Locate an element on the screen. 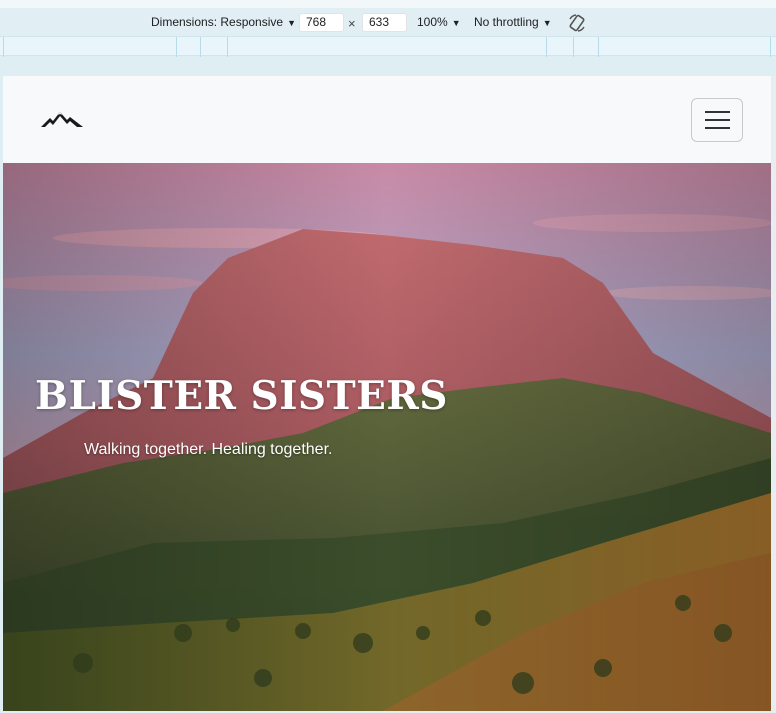  menu-toggle-button is located at coordinates (717, 120).